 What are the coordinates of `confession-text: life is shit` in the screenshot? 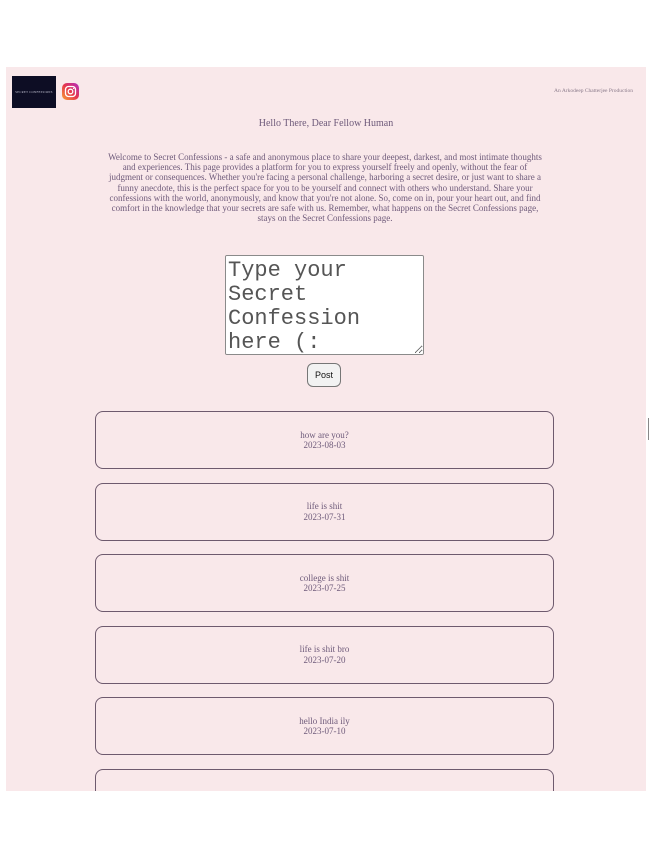 It's located at (324, 506).